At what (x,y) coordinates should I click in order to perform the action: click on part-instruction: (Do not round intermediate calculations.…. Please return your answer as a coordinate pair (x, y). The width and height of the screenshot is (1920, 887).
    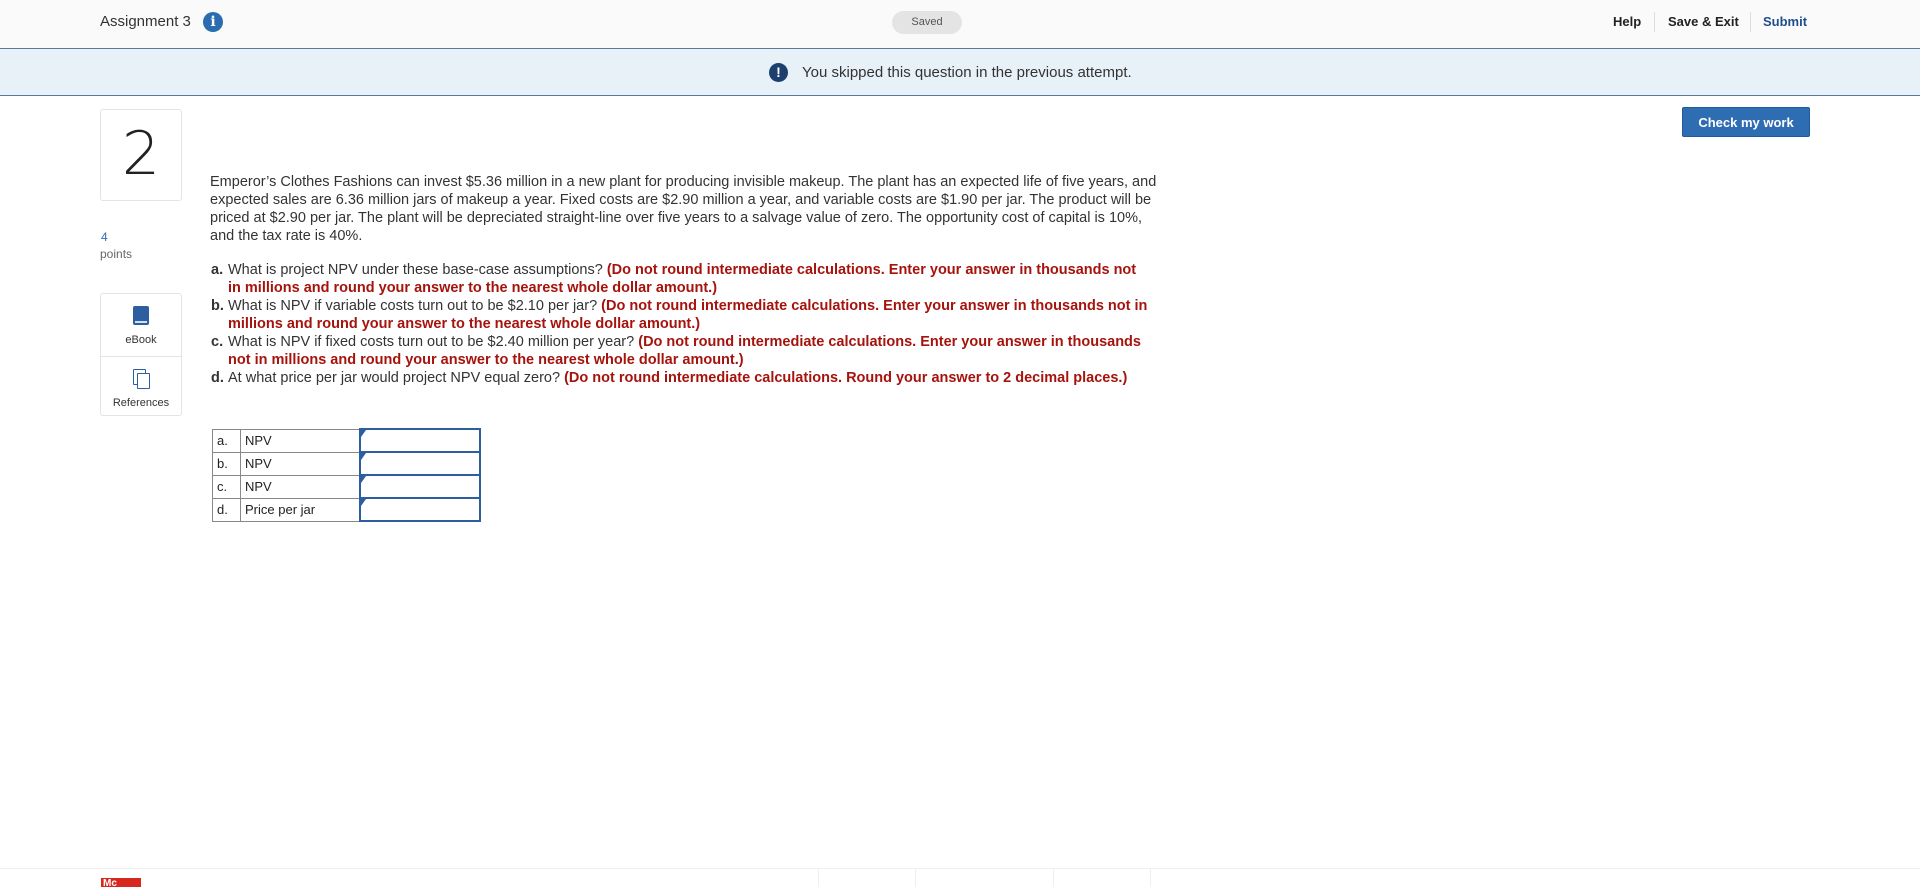
    Looking at the image, I should click on (846, 378).